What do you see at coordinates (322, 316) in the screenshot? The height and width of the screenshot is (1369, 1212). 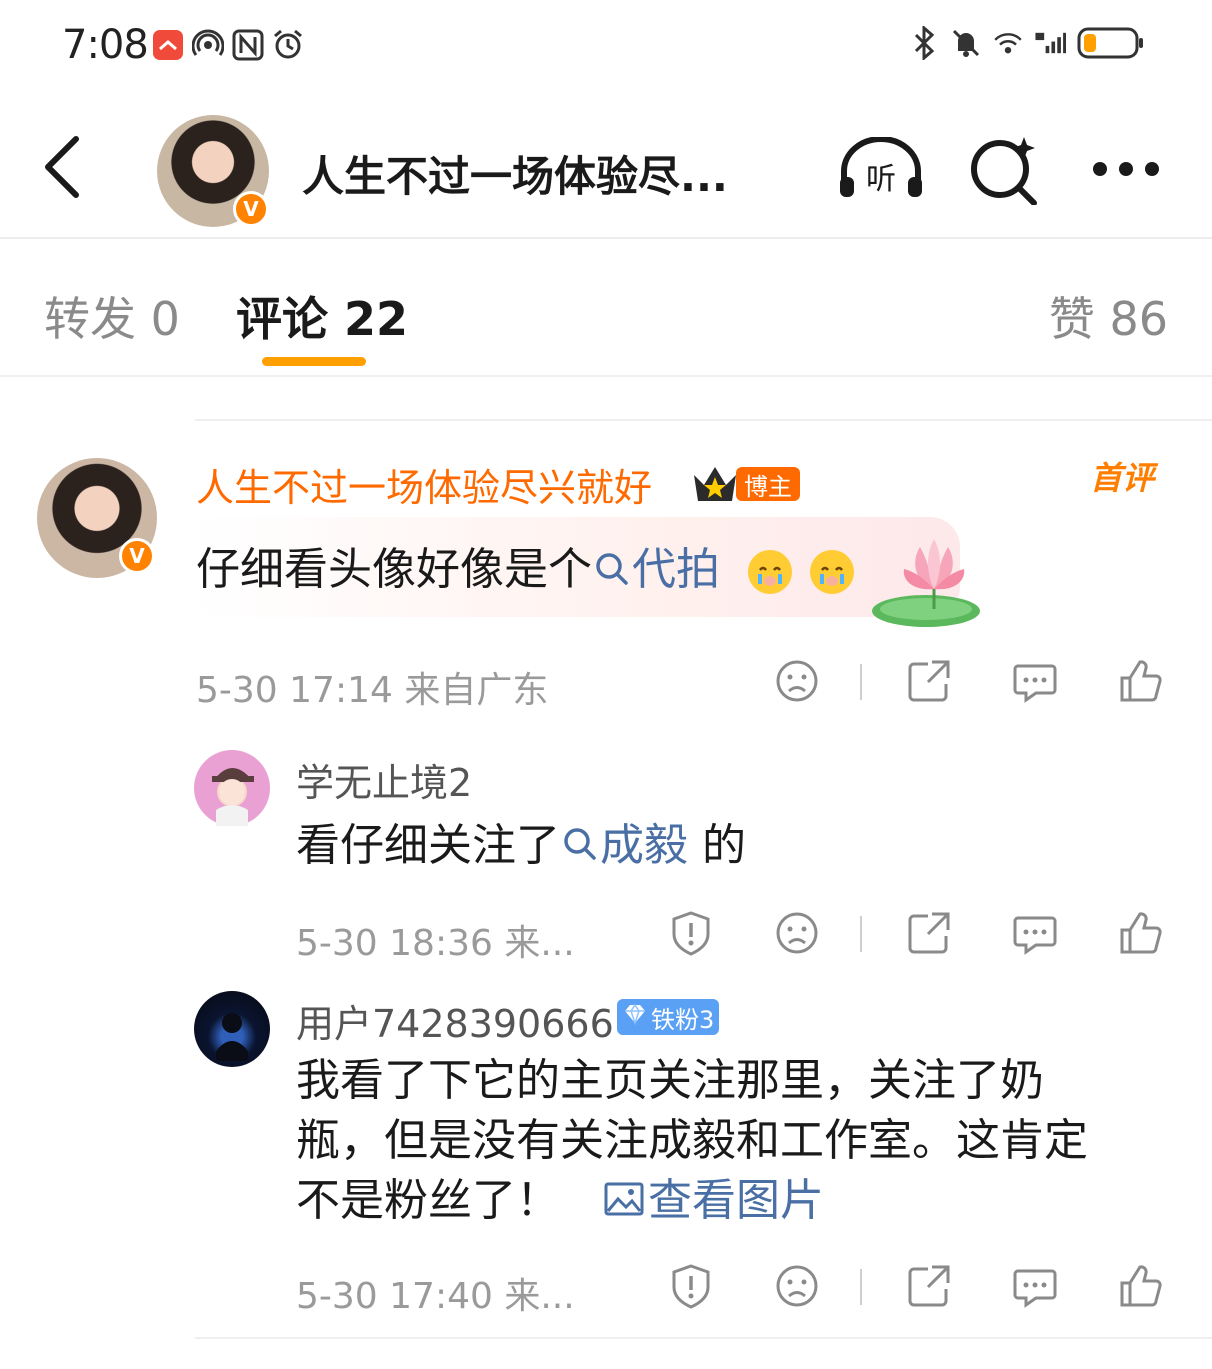 I see `tab-comments: 评论 22` at bounding box center [322, 316].